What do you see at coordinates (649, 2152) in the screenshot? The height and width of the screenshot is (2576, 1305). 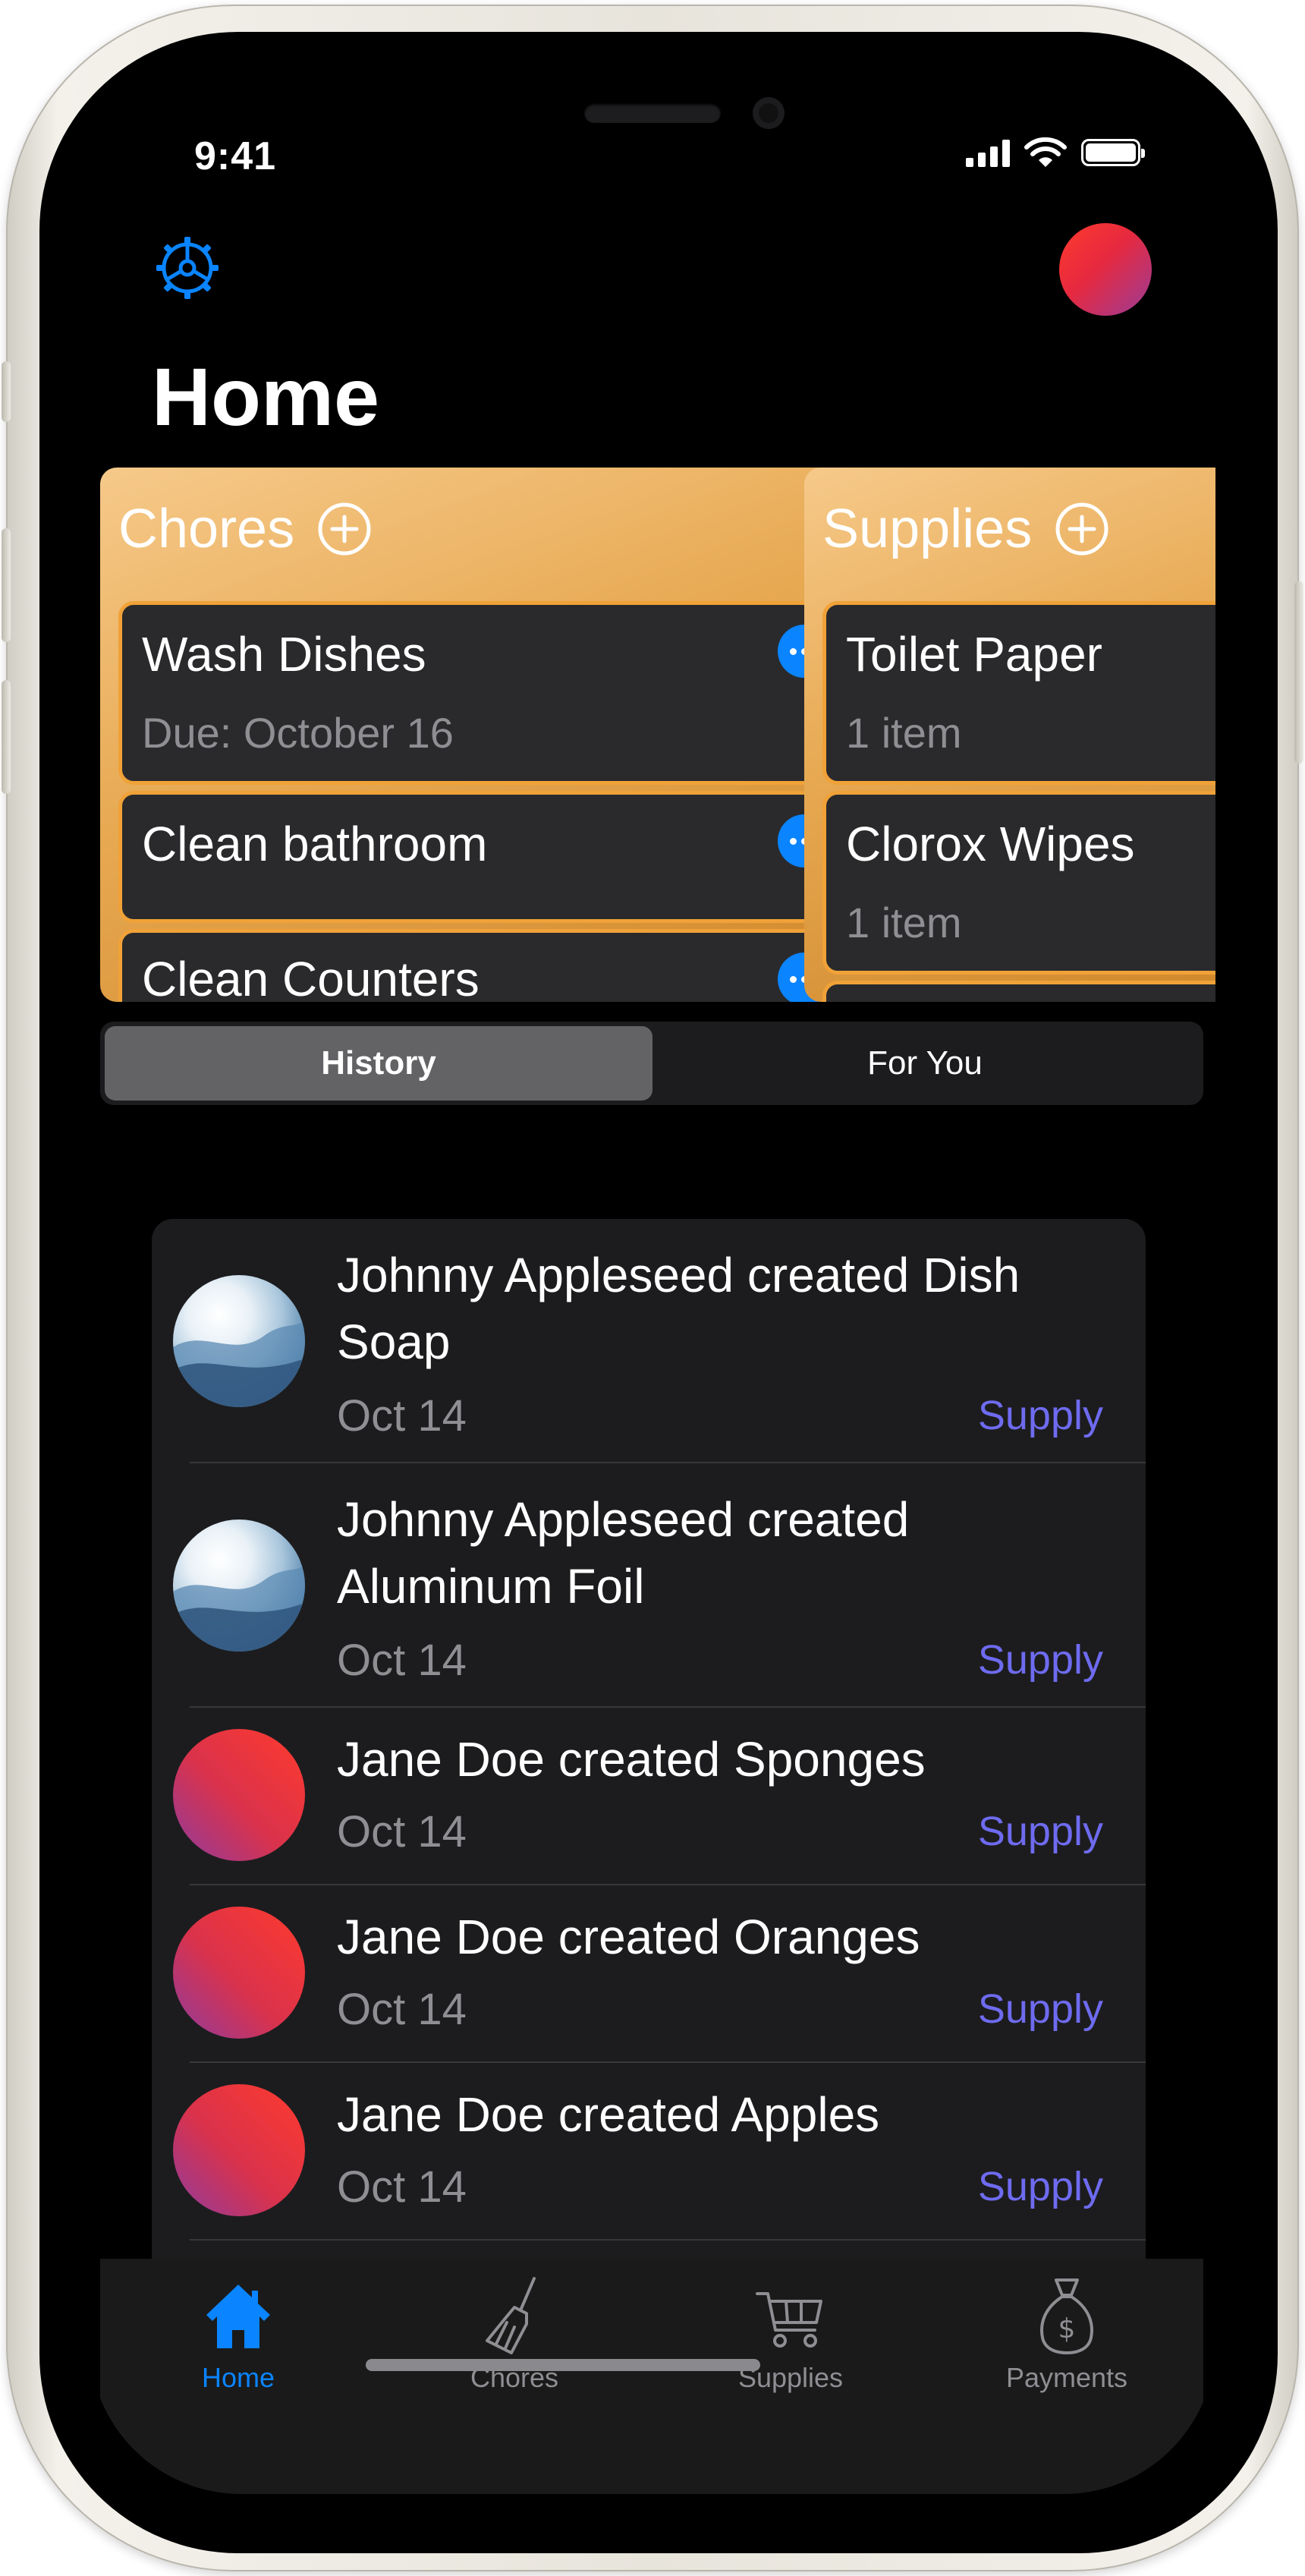 I see `history-row: Jane Doe created Apples Oct 14 Supply` at bounding box center [649, 2152].